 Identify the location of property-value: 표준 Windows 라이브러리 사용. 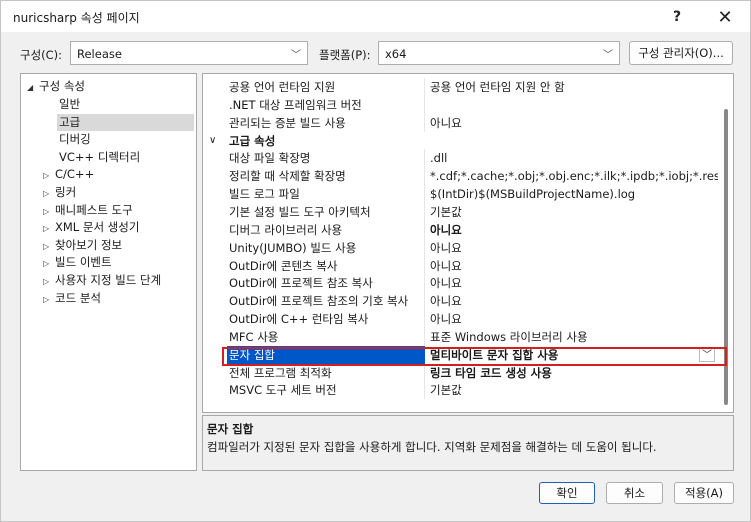
(572, 337).